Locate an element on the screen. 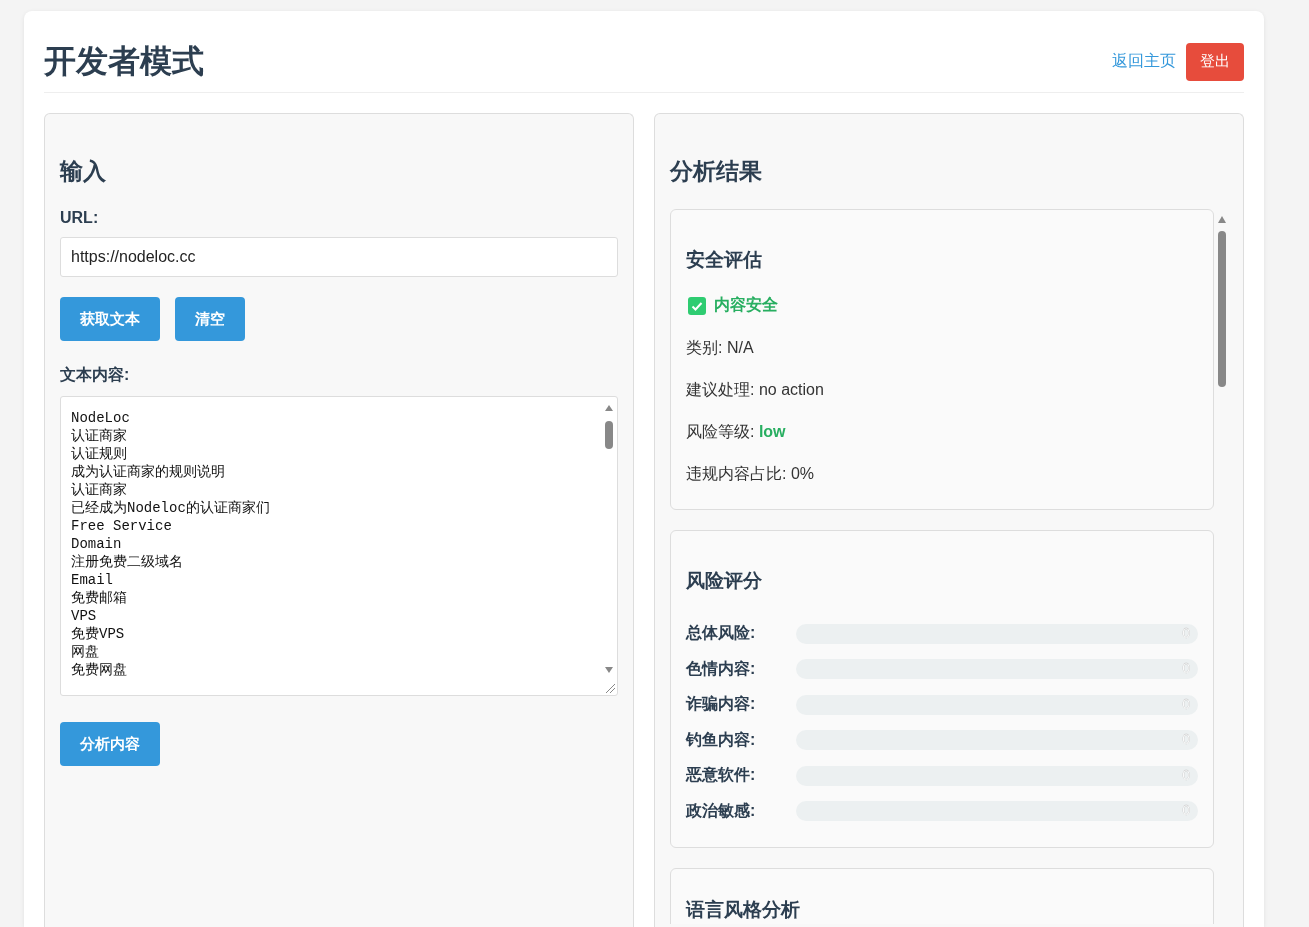  text-content-field: NodeLoc 认证商家 认证规则 成为认证商家的规则说明 认证商家 已经成为Nodeloc的认证商家们 Free Service Domain 注册免费二级域名 Email 免费邮箱 VPS 免费VPS 网盘 免费网盘 is located at coordinates (339, 546).